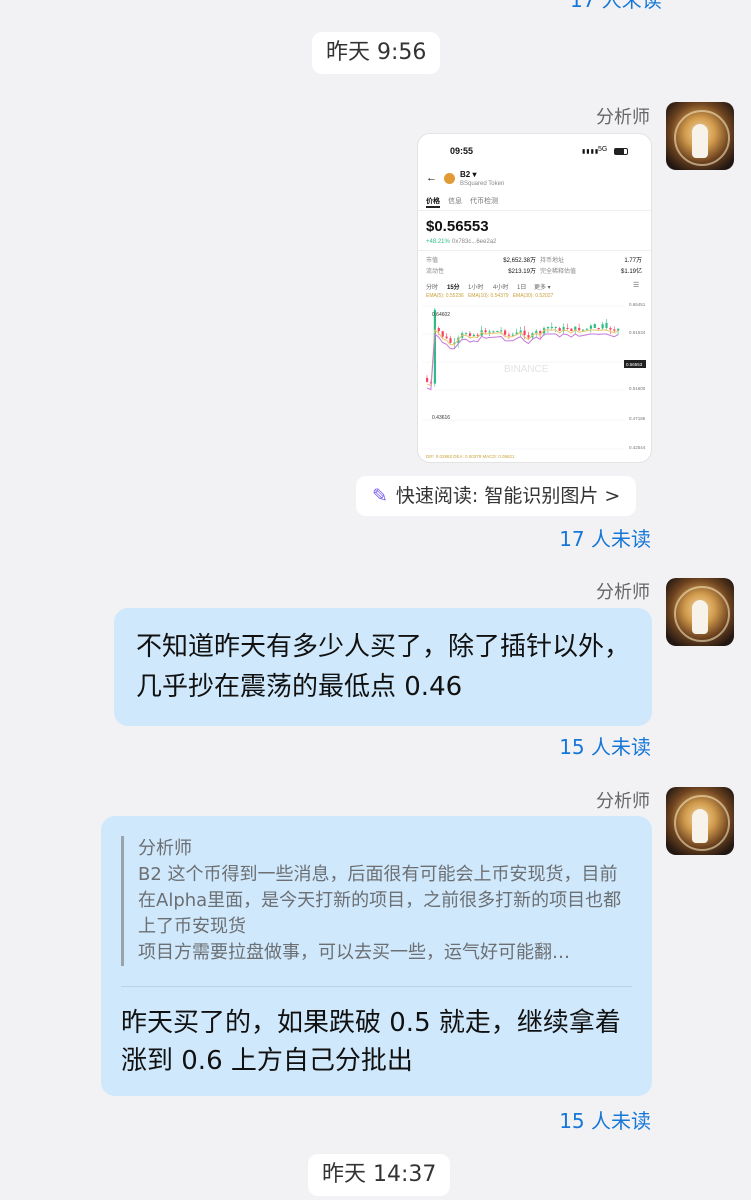  I want to click on chart-settings-icon: ☰, so click(636, 285).